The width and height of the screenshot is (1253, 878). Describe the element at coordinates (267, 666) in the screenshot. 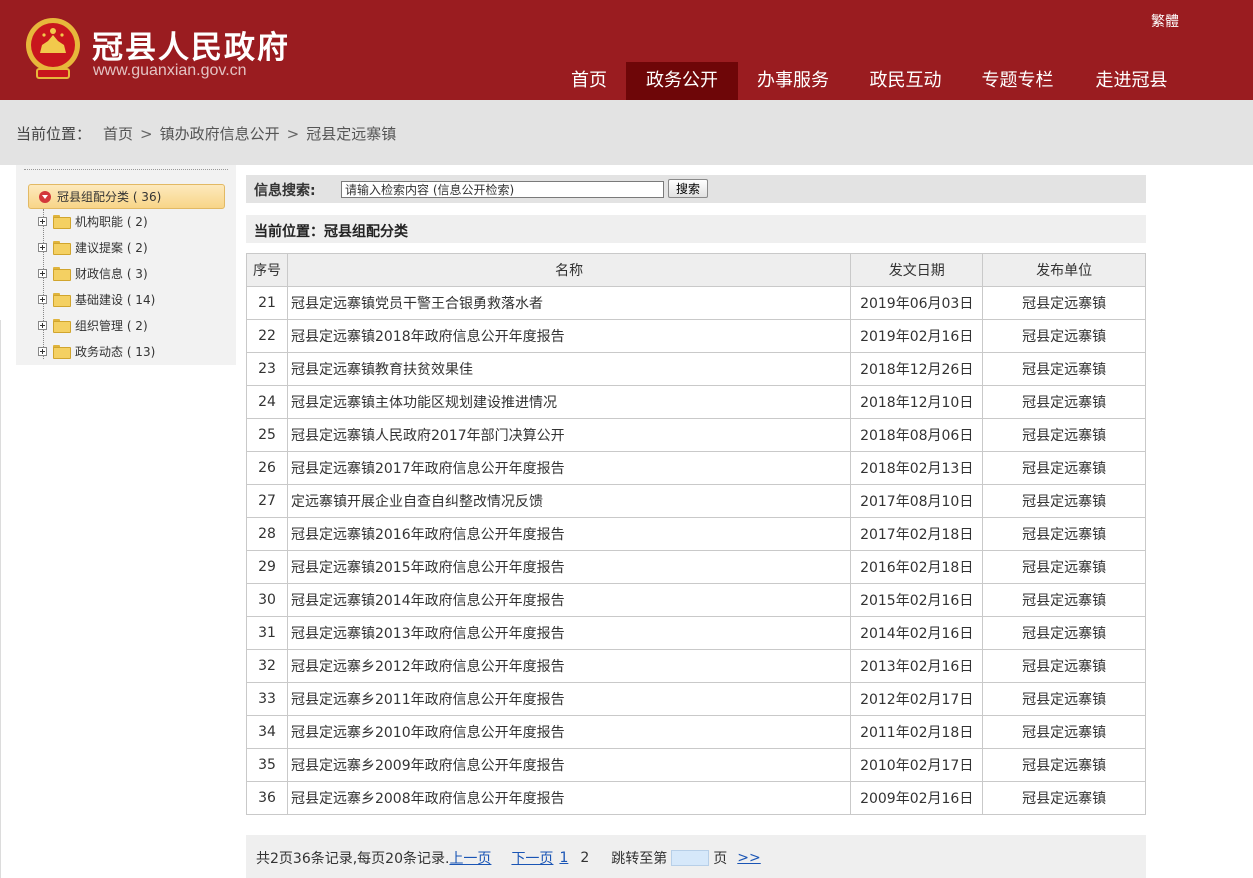

I see `row-number: 32` at that location.